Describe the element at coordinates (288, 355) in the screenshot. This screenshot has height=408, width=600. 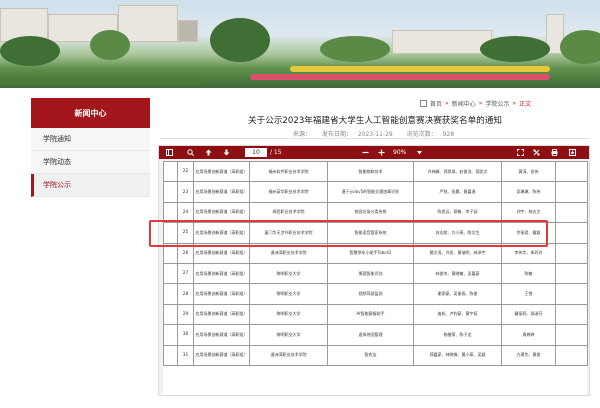
I see `school-cell: 湄洲湾职业技术学院` at that location.